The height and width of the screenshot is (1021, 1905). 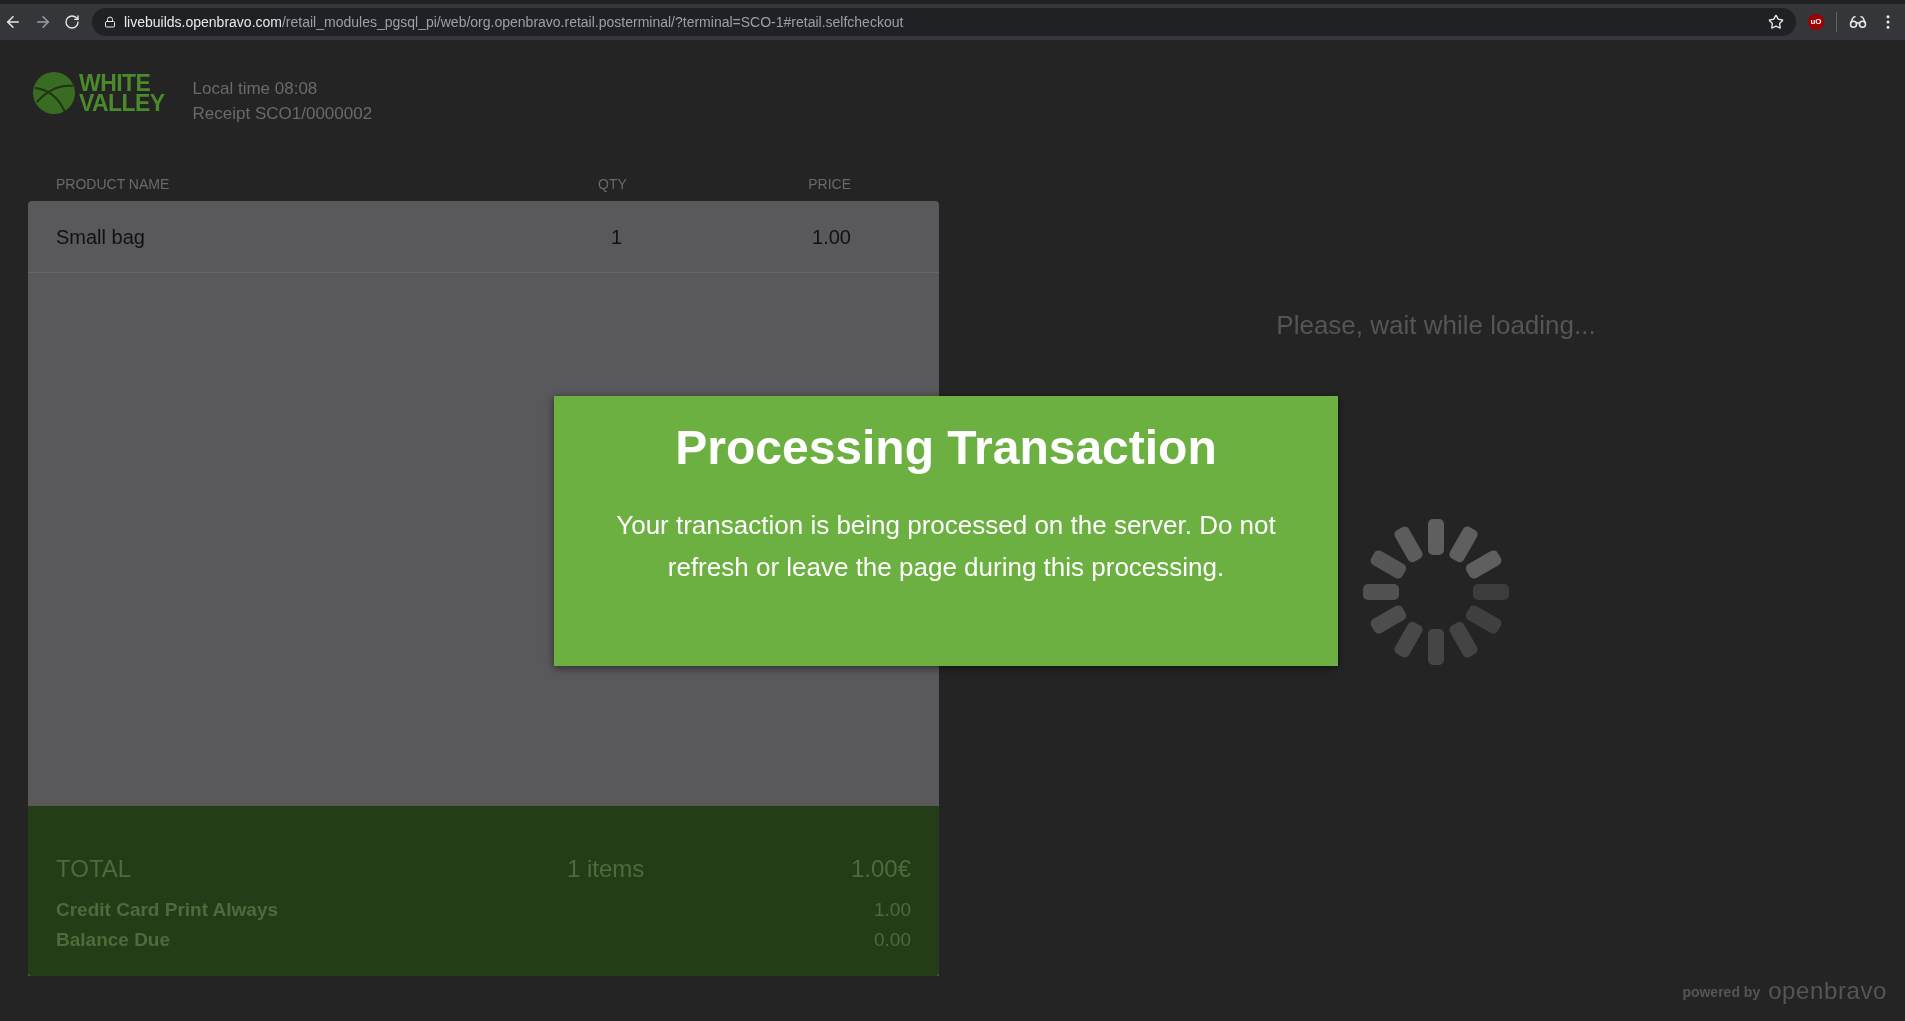 I want to click on column-header: PRICE, so click(x=830, y=184).